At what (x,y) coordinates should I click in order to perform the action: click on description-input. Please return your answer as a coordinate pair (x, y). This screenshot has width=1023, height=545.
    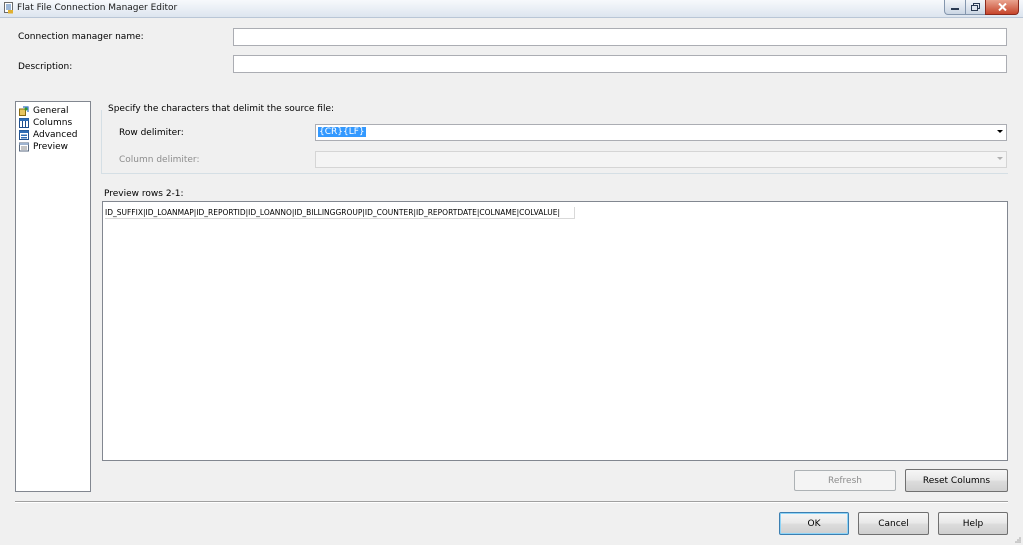
    Looking at the image, I should click on (620, 64).